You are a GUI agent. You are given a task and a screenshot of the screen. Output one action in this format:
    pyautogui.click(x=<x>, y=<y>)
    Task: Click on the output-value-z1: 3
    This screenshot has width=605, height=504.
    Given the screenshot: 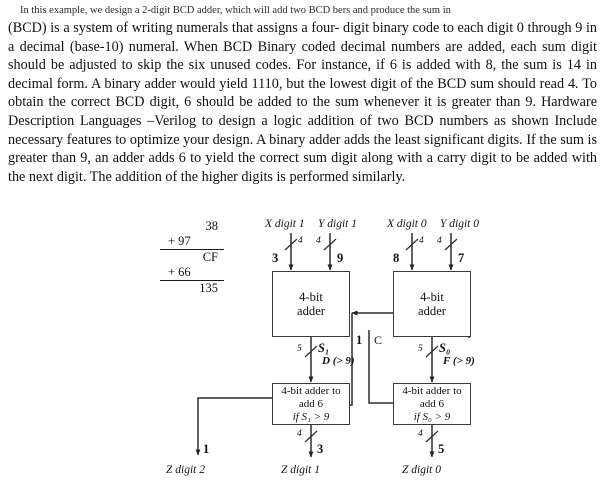 What is the action you would take?
    pyautogui.click(x=320, y=449)
    